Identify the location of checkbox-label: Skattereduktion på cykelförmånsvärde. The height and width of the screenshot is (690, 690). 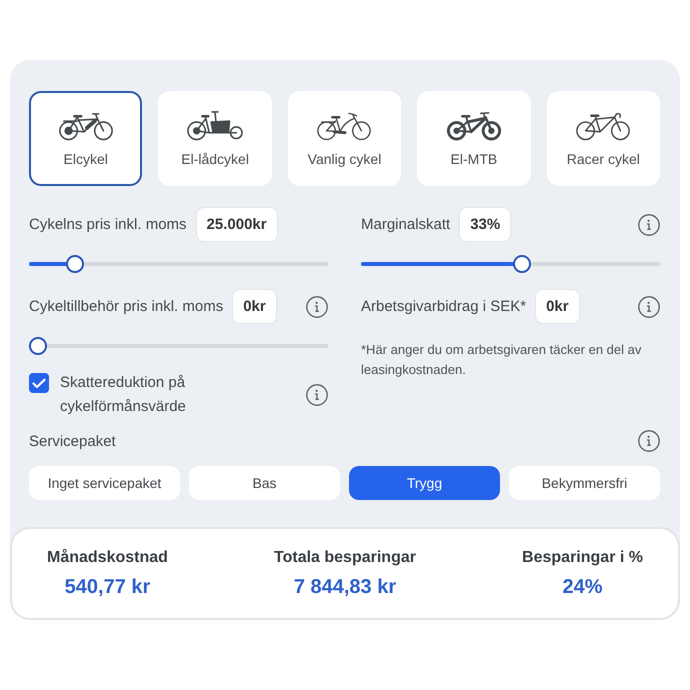
(123, 395).